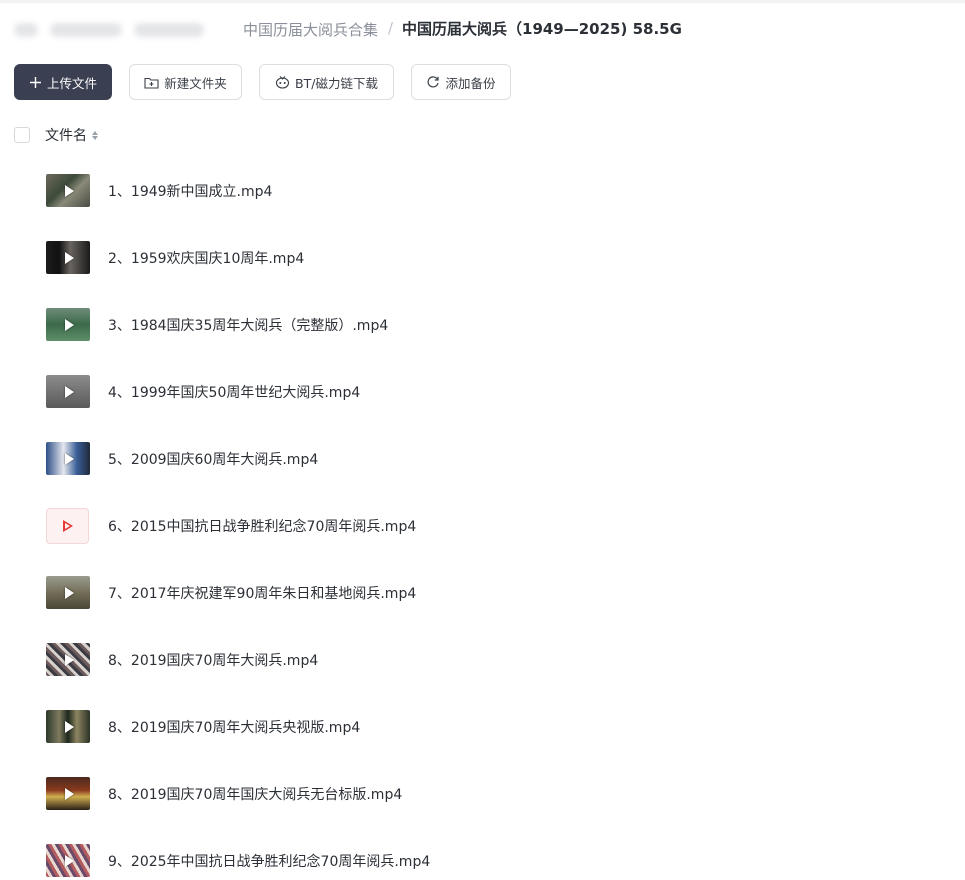 The image size is (965, 880). I want to click on file-row: 7、2017年庆祝建军90周年朱日和基地阅兵.mp4, so click(482, 592).